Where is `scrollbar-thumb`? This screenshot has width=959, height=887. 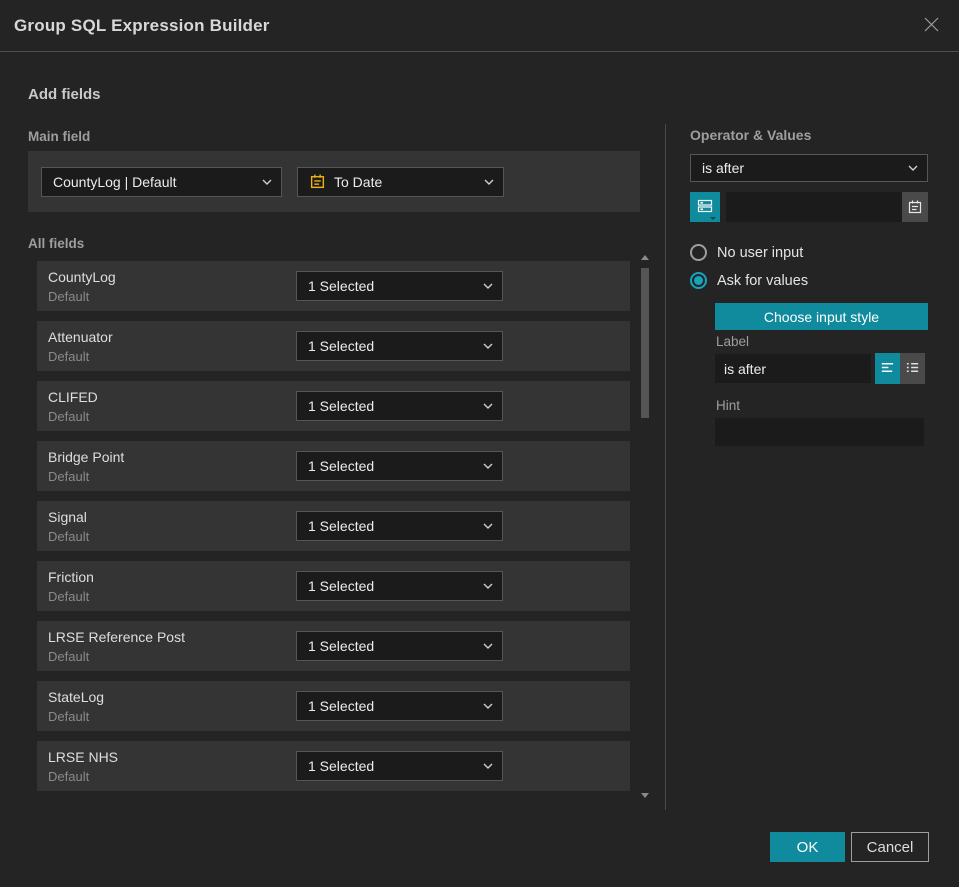
scrollbar-thumb is located at coordinates (645, 343).